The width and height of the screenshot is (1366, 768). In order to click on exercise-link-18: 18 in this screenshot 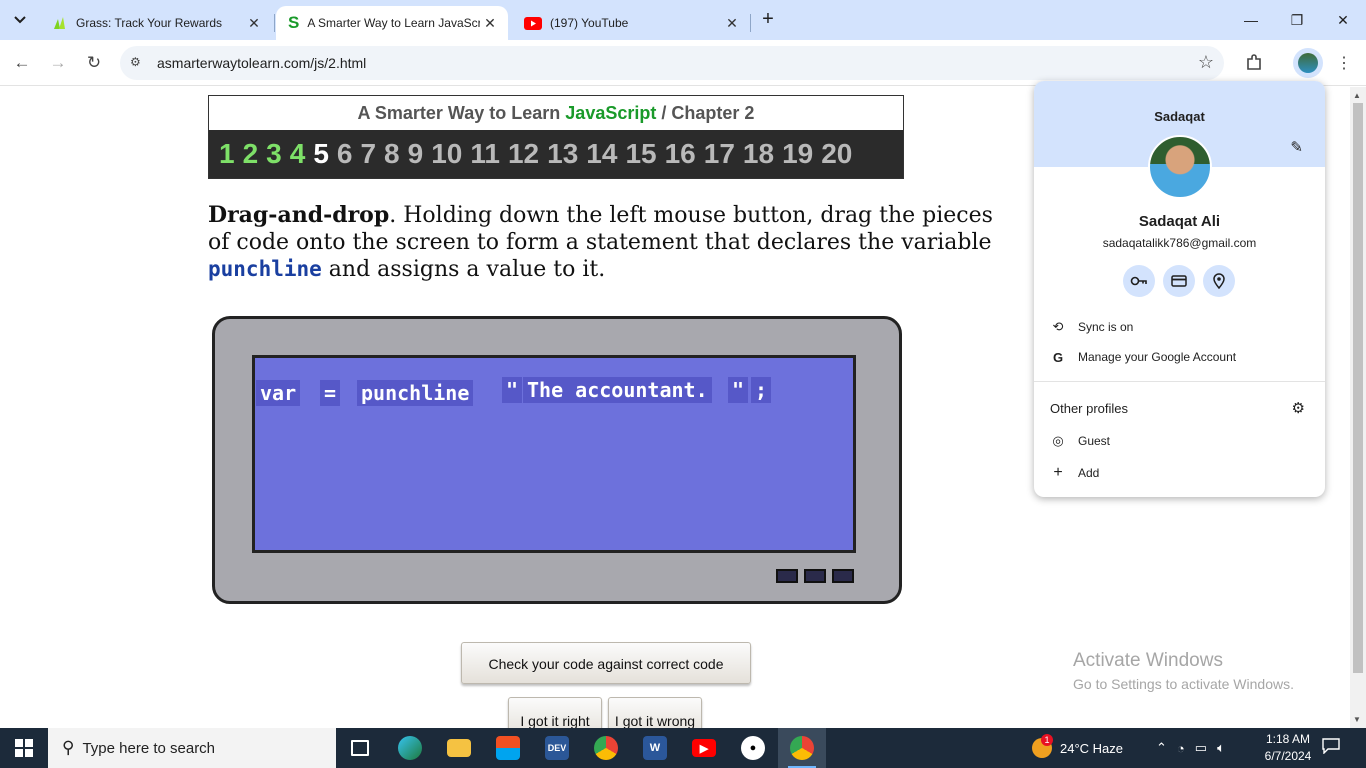, I will do `click(758, 154)`.